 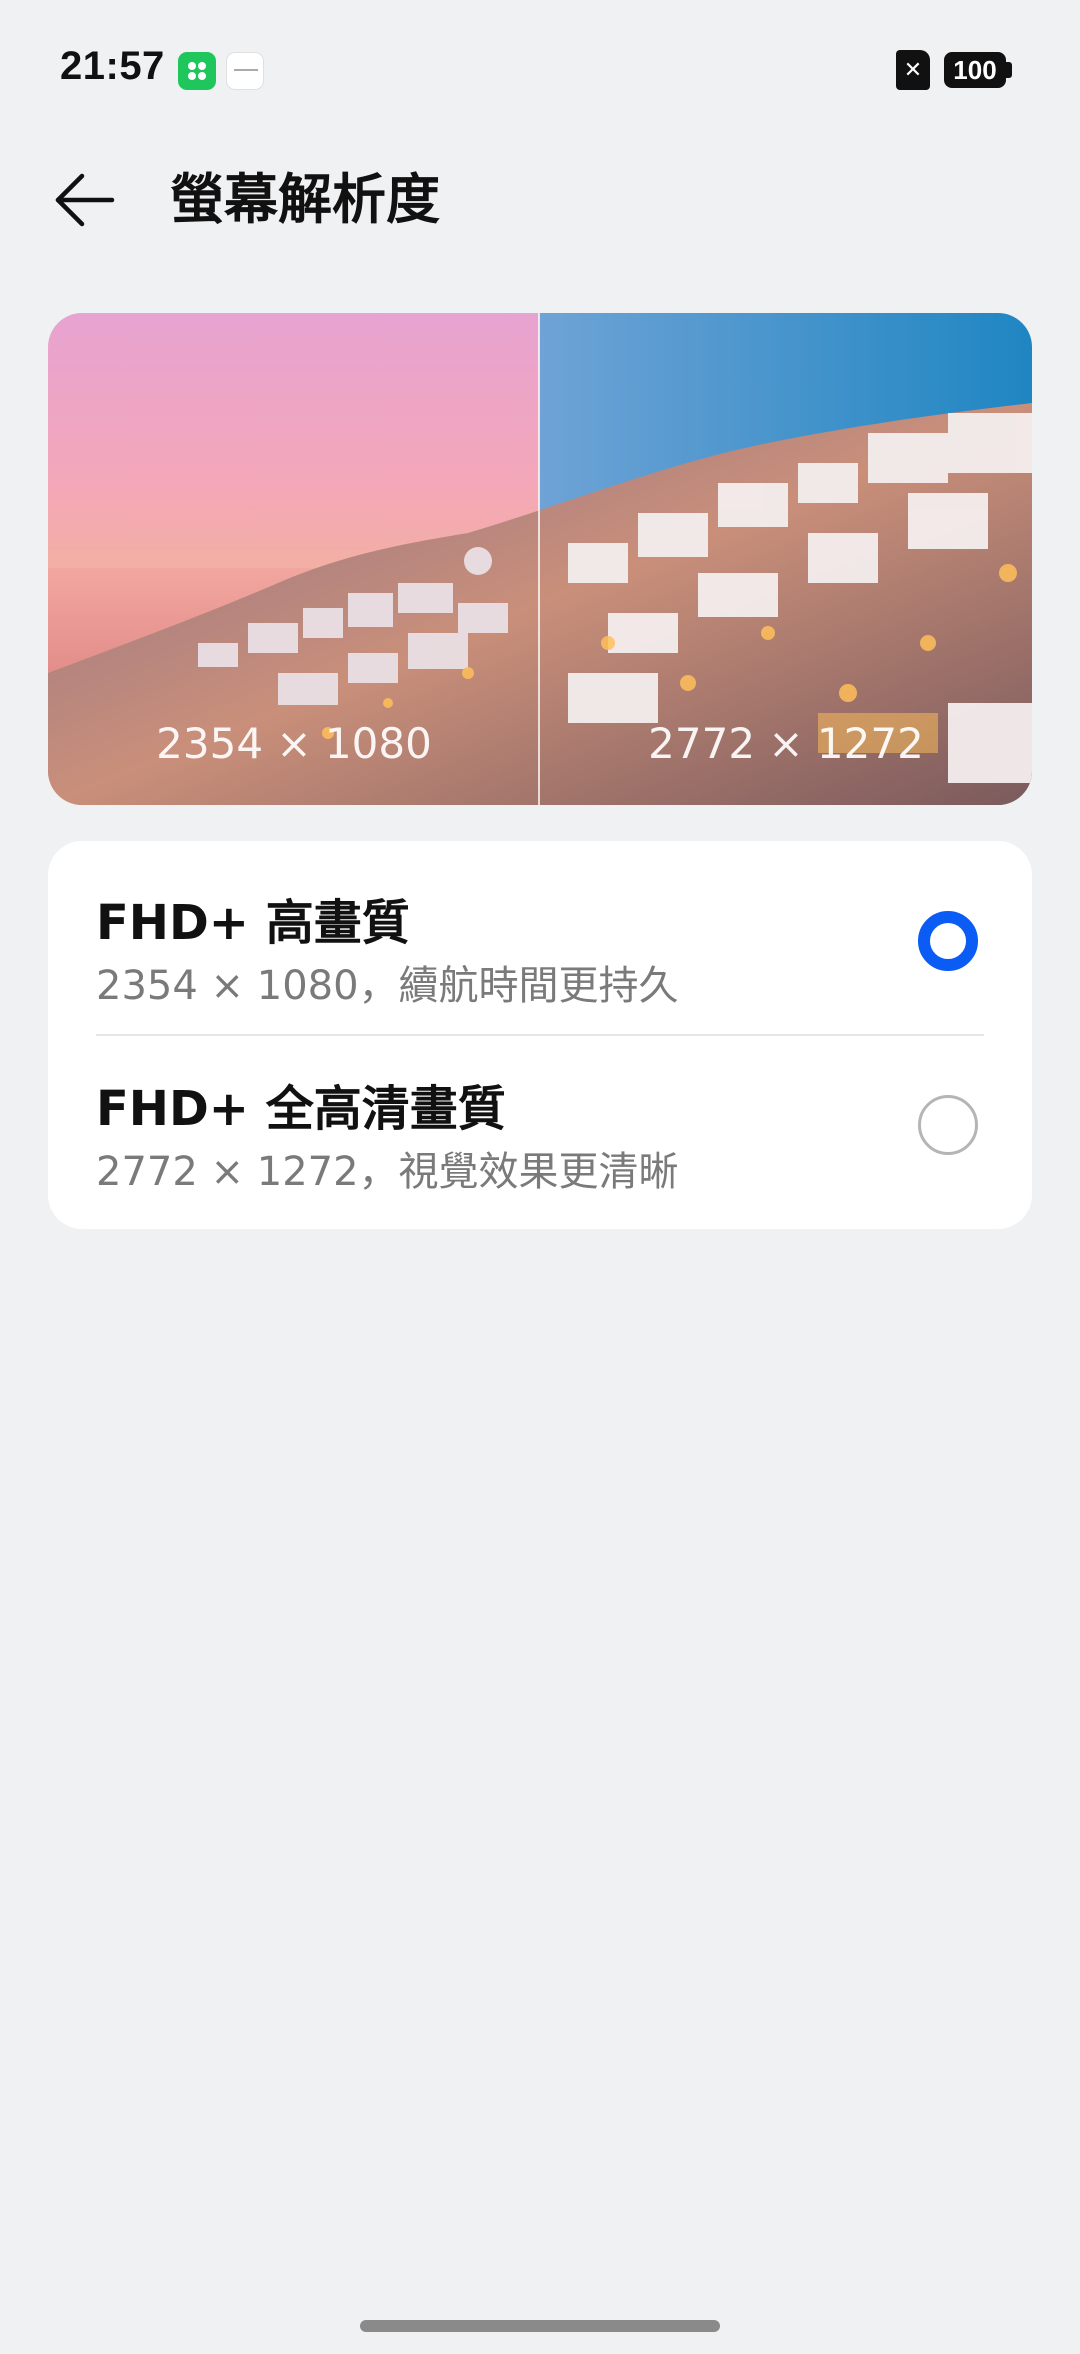 I want to click on preview-left-resolution: 2354 × 1080, so click(x=294, y=743).